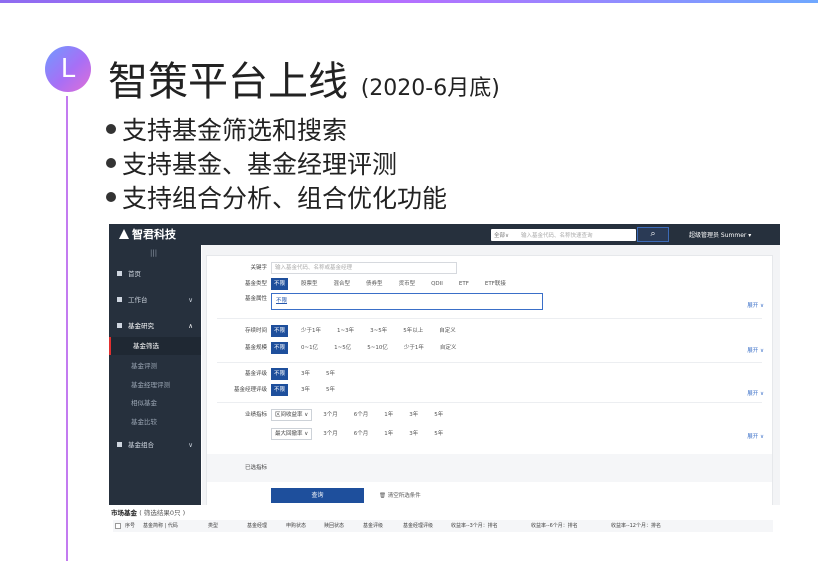 Image resolution: width=818 pixels, height=561 pixels. What do you see at coordinates (155, 422) in the screenshot?
I see `sidebar-item-fund-compare: 基金比较` at bounding box center [155, 422].